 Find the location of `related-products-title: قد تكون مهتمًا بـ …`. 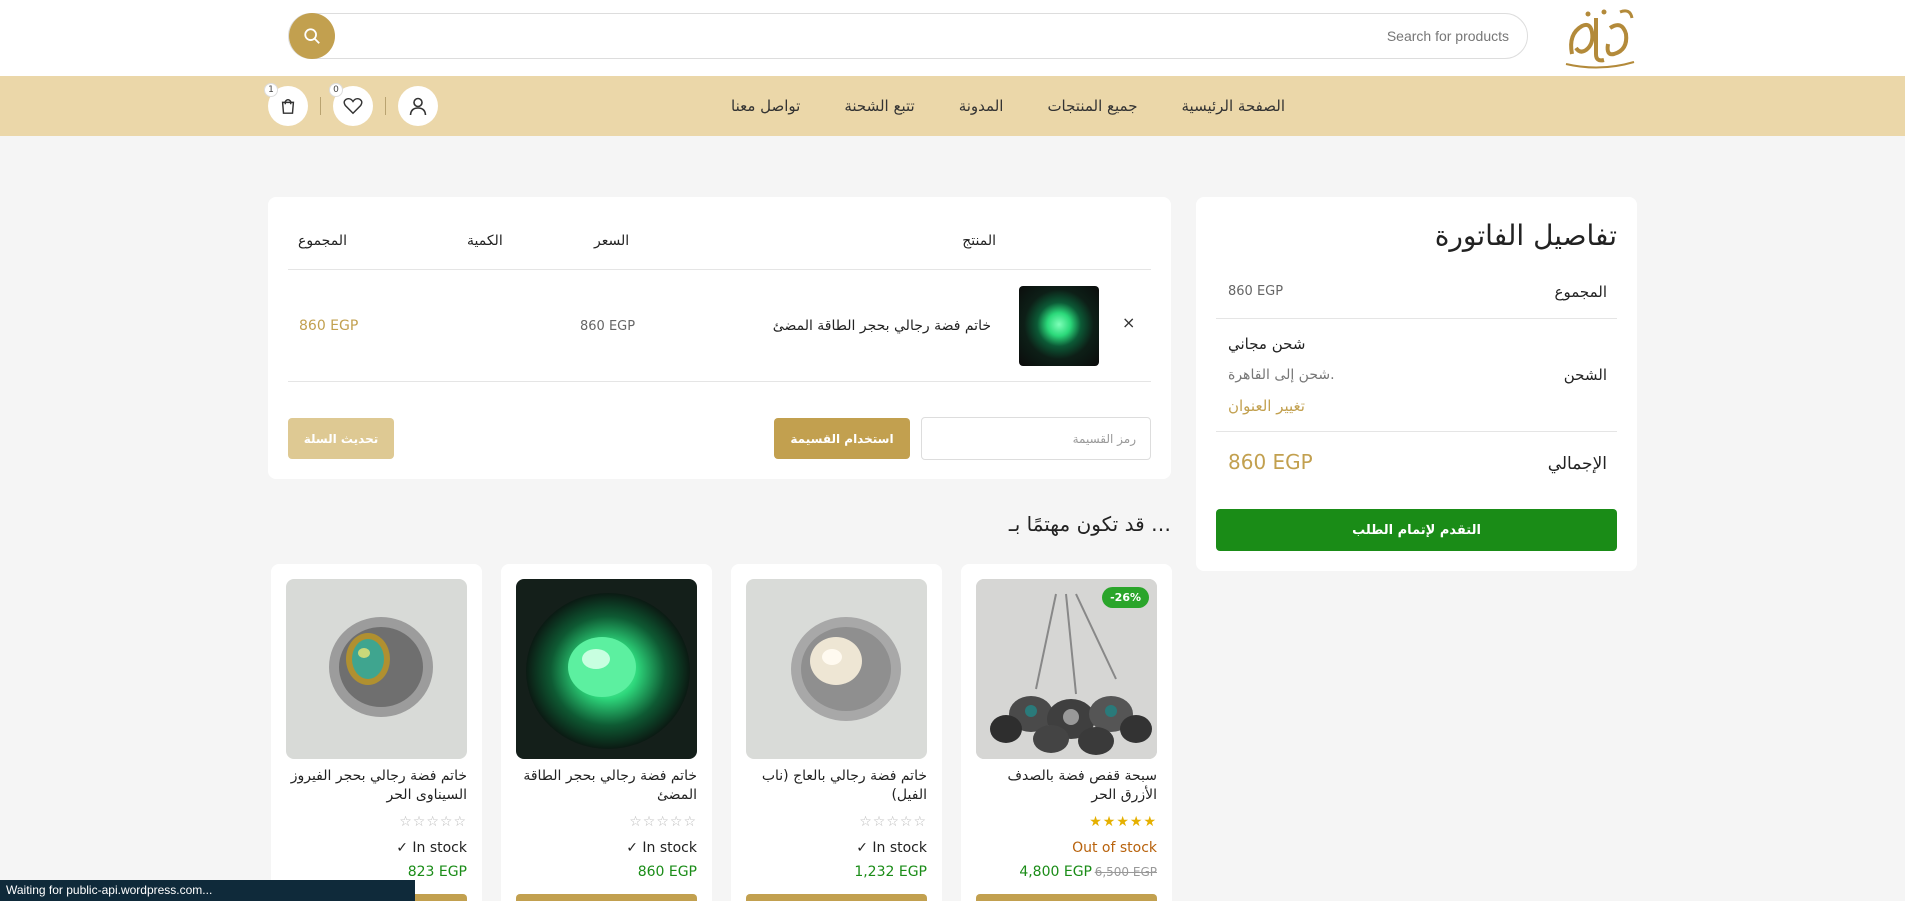

related-products-title: قد تكون مهتمًا بـ … is located at coordinates (1089, 524).